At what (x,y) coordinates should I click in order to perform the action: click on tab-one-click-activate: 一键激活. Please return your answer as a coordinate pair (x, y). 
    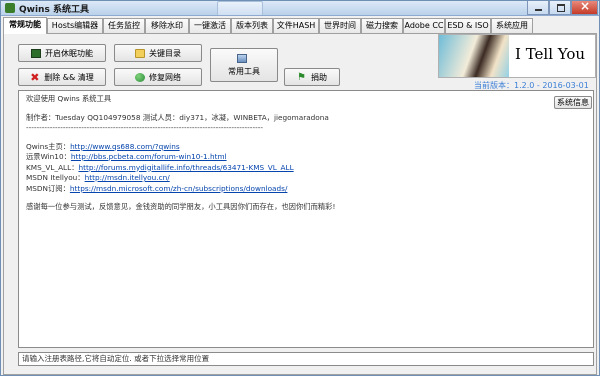
    Looking at the image, I should click on (210, 25).